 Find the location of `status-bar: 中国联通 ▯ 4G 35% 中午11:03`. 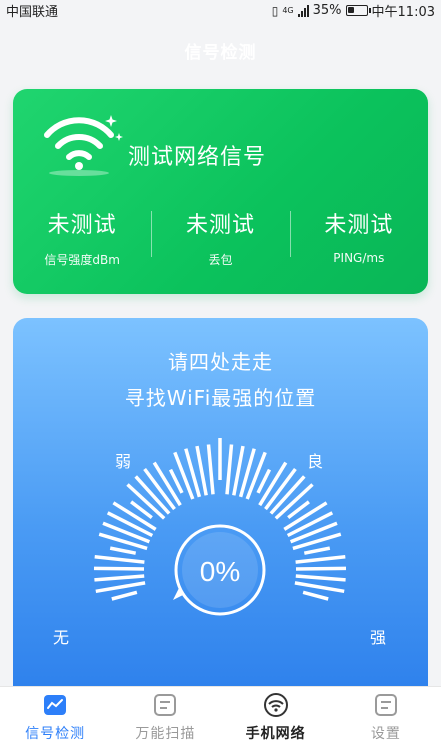

status-bar: 中国联通 ▯ 4G 35% 中午11:03 is located at coordinates (220, 10).